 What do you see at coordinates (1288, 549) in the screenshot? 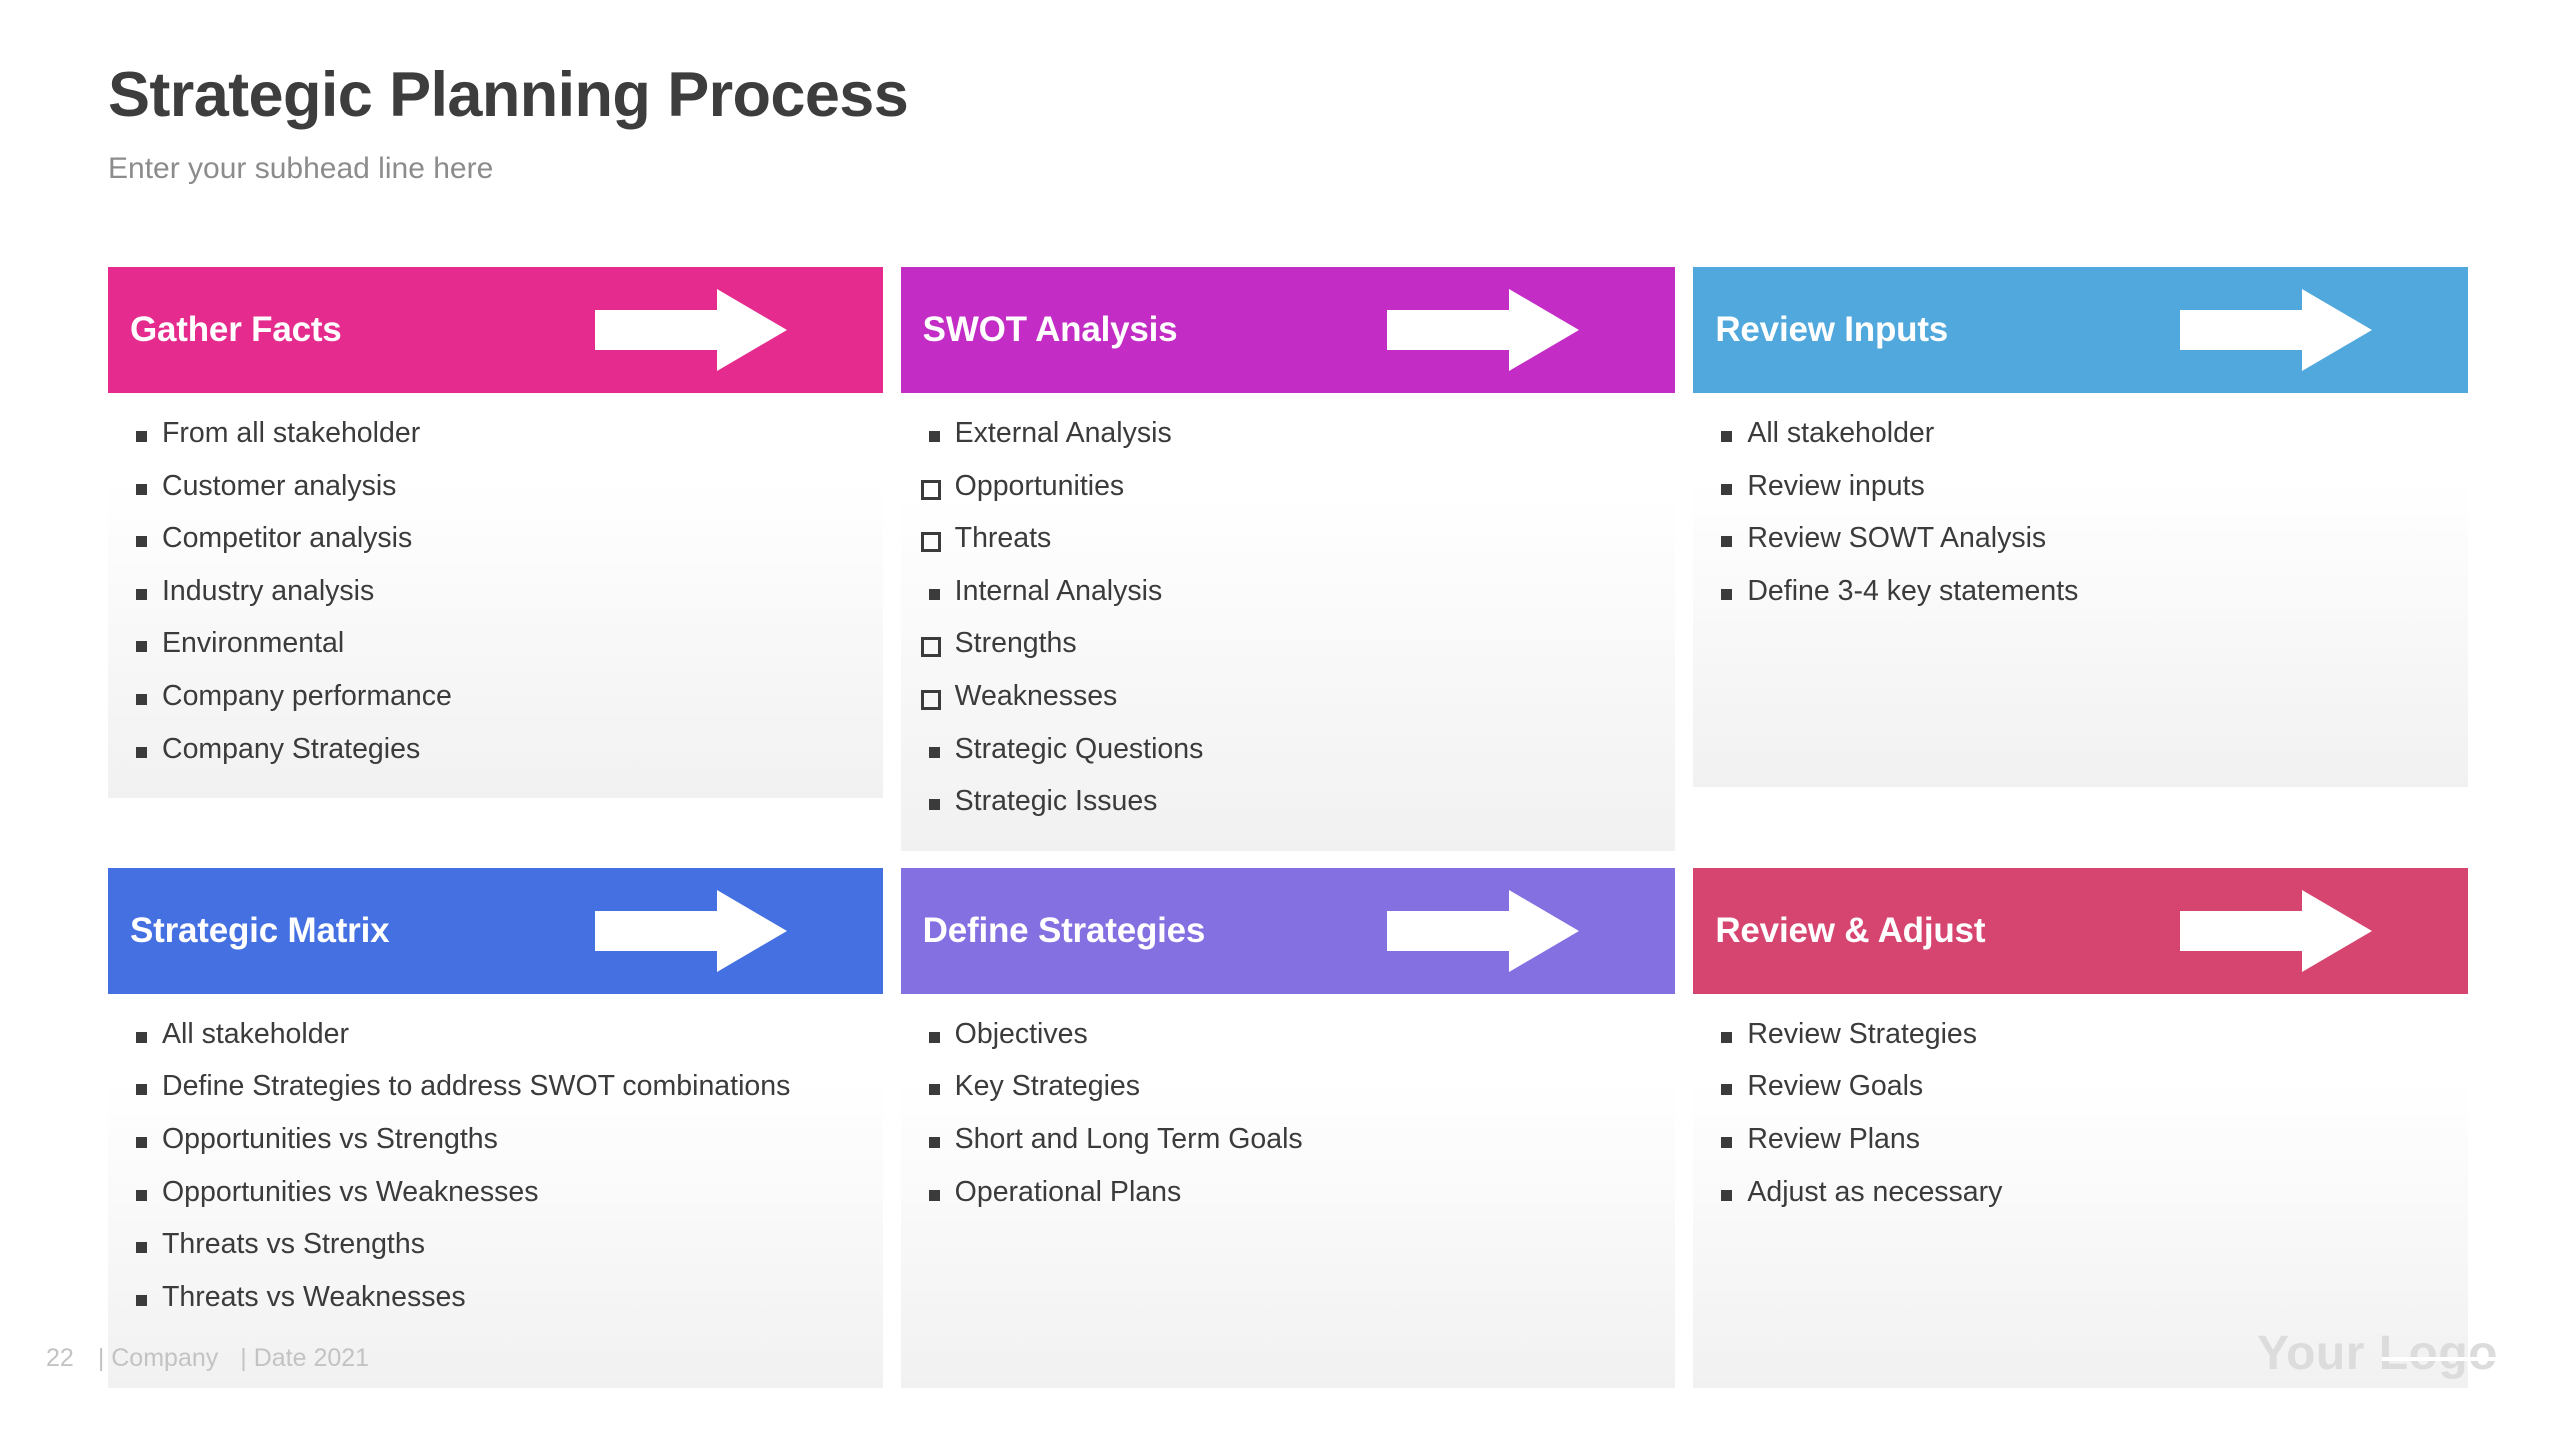
I see `bullet-list-item: Threats` at bounding box center [1288, 549].